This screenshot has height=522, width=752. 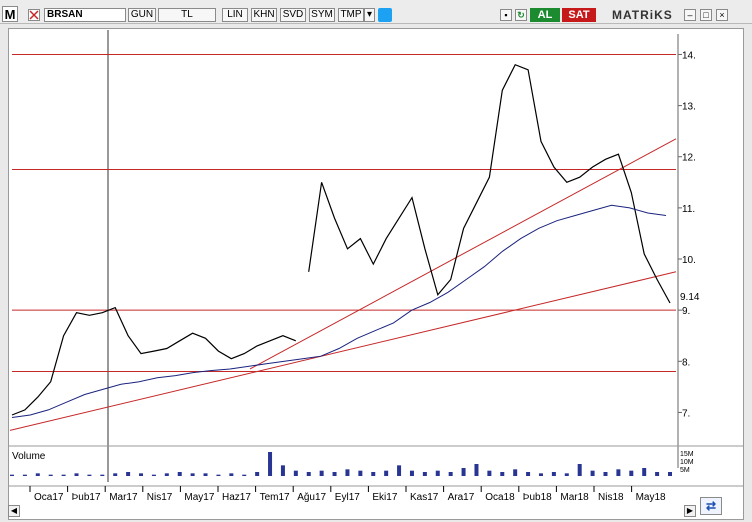 What do you see at coordinates (275, 497) in the screenshot?
I see `month-label-6: Tem17` at bounding box center [275, 497].